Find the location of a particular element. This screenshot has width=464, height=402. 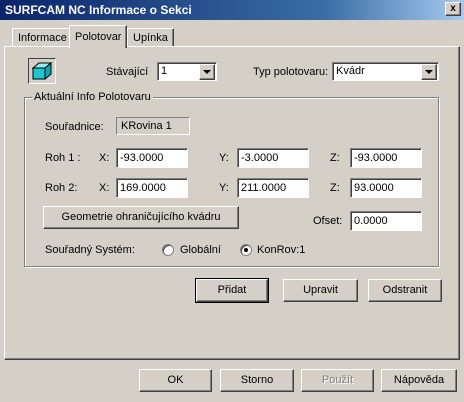

apply-button: Použít is located at coordinates (337, 380).